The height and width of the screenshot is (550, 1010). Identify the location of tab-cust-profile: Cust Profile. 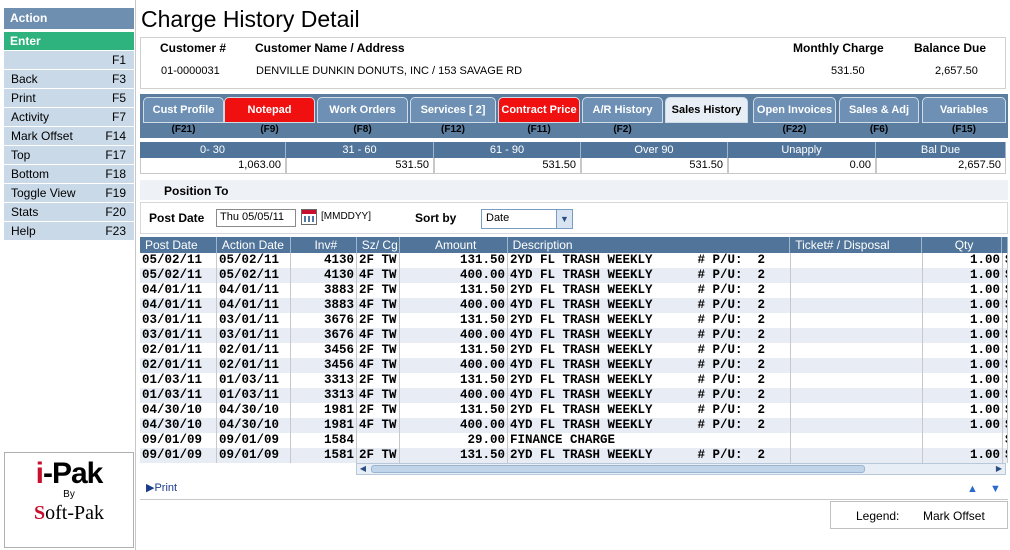
(183, 110).